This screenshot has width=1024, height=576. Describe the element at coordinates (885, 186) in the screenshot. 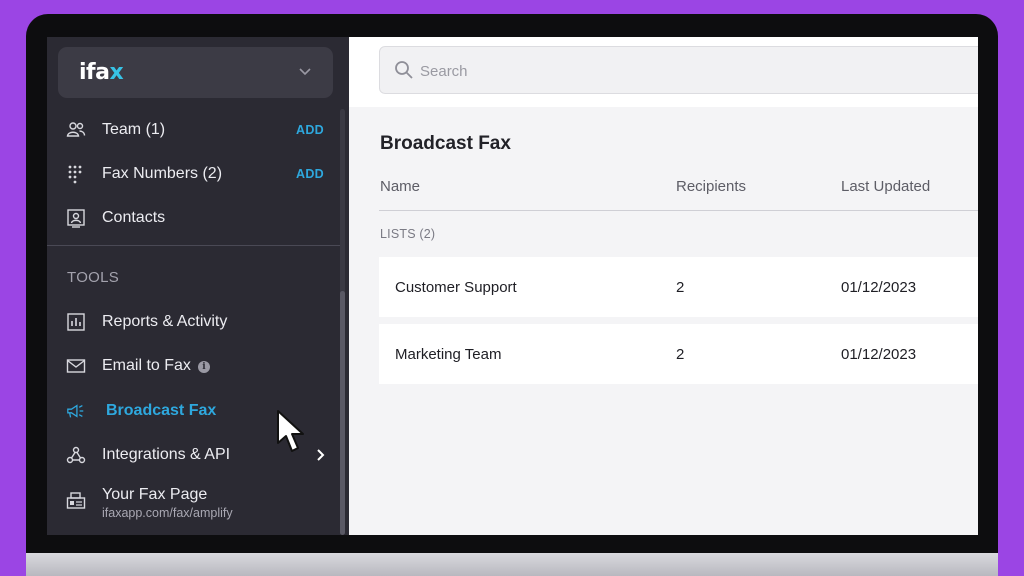

I see `column-header-last-updated: Last Updated` at that location.